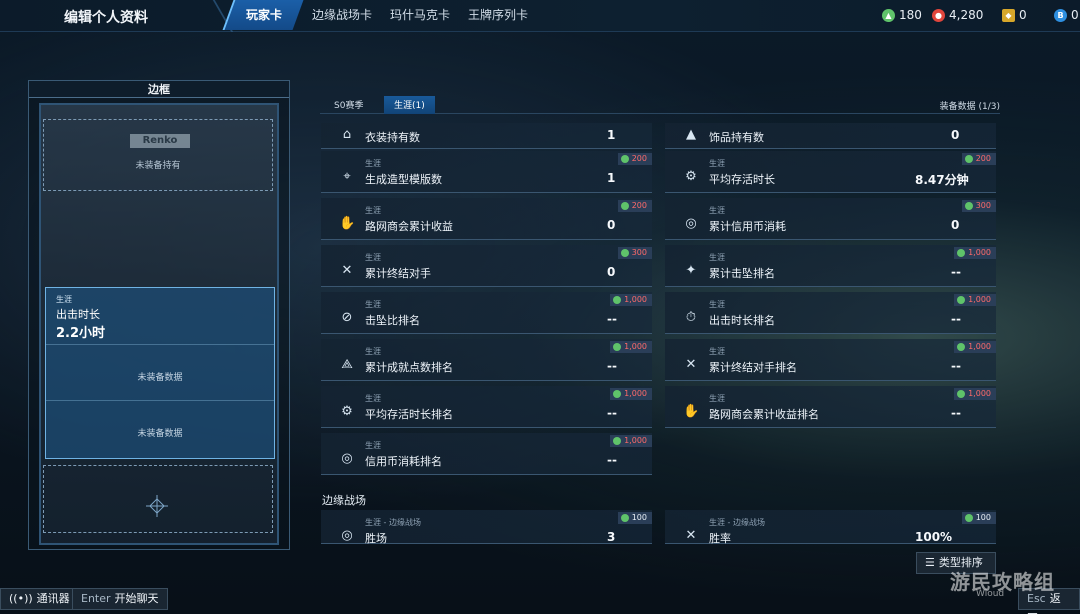 The height and width of the screenshot is (614, 1080). Describe the element at coordinates (938, 15) in the screenshot. I see `red-credit-icon: ●` at that location.